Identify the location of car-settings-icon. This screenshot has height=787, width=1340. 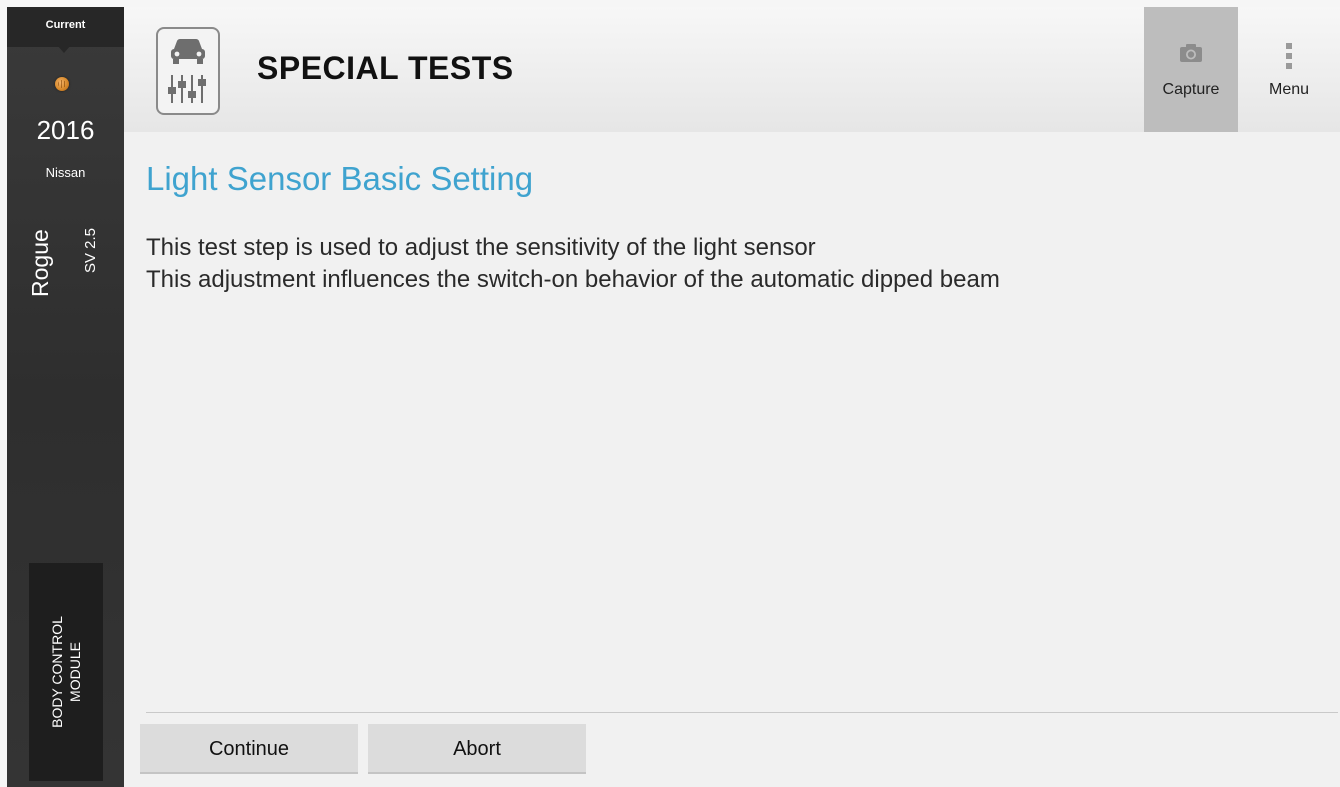
(188, 71).